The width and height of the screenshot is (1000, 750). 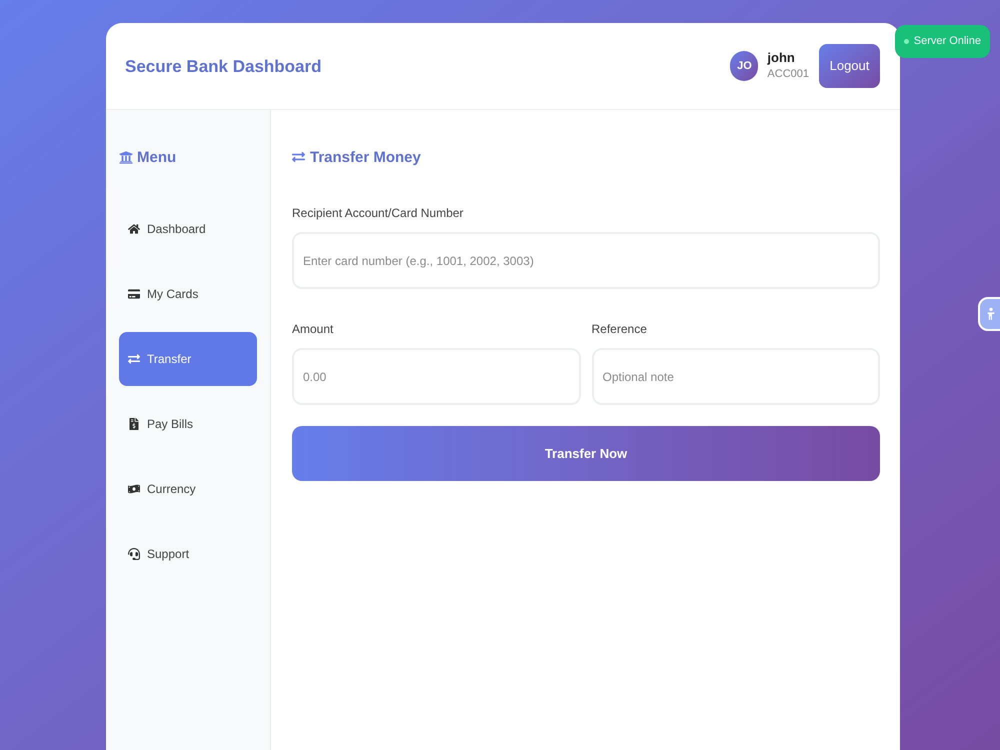 What do you see at coordinates (188, 489) in the screenshot?
I see `sidebar-item: Currency` at bounding box center [188, 489].